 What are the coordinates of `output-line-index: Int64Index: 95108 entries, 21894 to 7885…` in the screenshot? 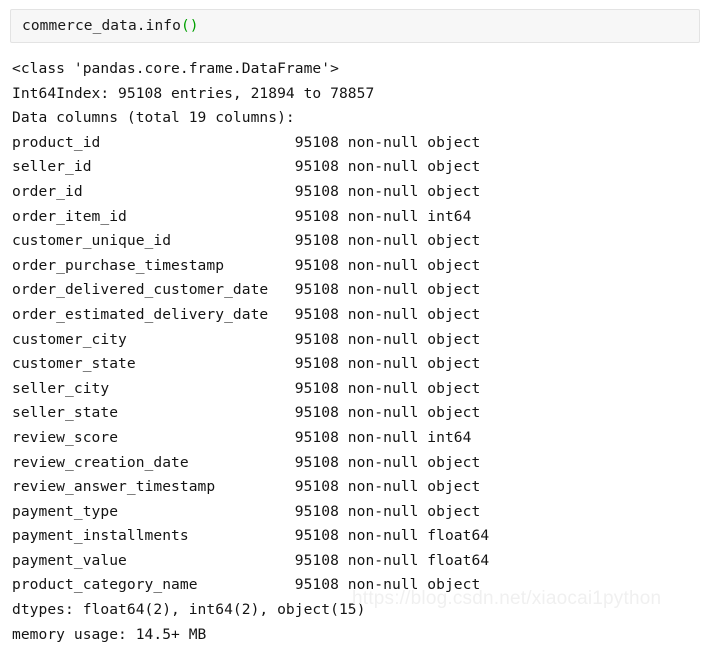 It's located at (193, 93).